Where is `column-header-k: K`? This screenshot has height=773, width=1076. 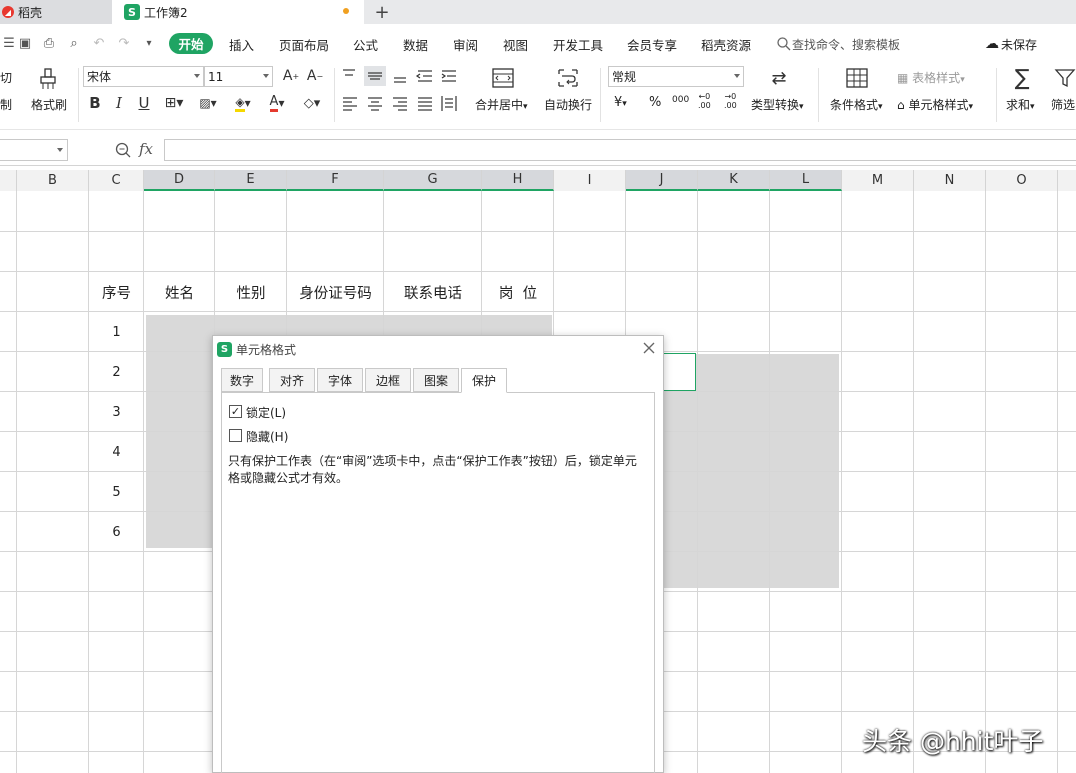 column-header-k: K is located at coordinates (734, 180).